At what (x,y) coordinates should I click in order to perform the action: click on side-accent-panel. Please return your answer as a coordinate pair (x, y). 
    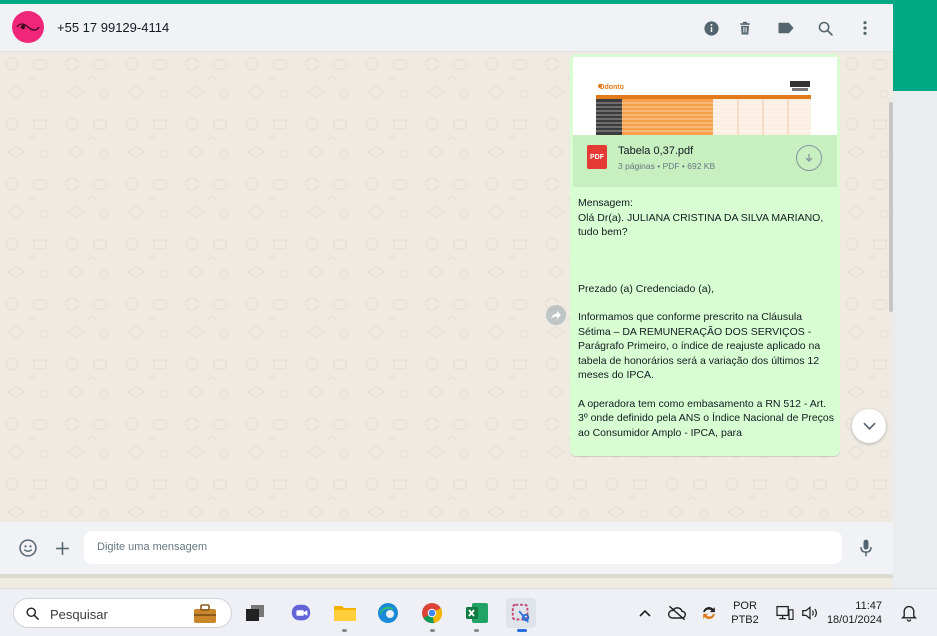
    Looking at the image, I should click on (915, 47).